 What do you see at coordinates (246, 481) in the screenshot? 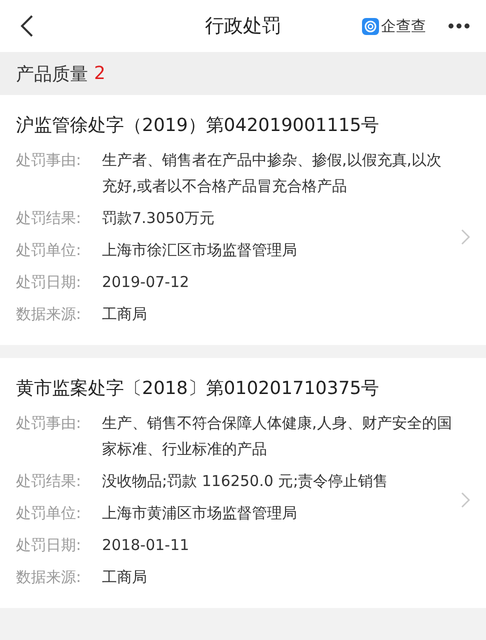
I see `field-value: 没收物品;罚款 116250.0 元;责令停止销售` at bounding box center [246, 481].